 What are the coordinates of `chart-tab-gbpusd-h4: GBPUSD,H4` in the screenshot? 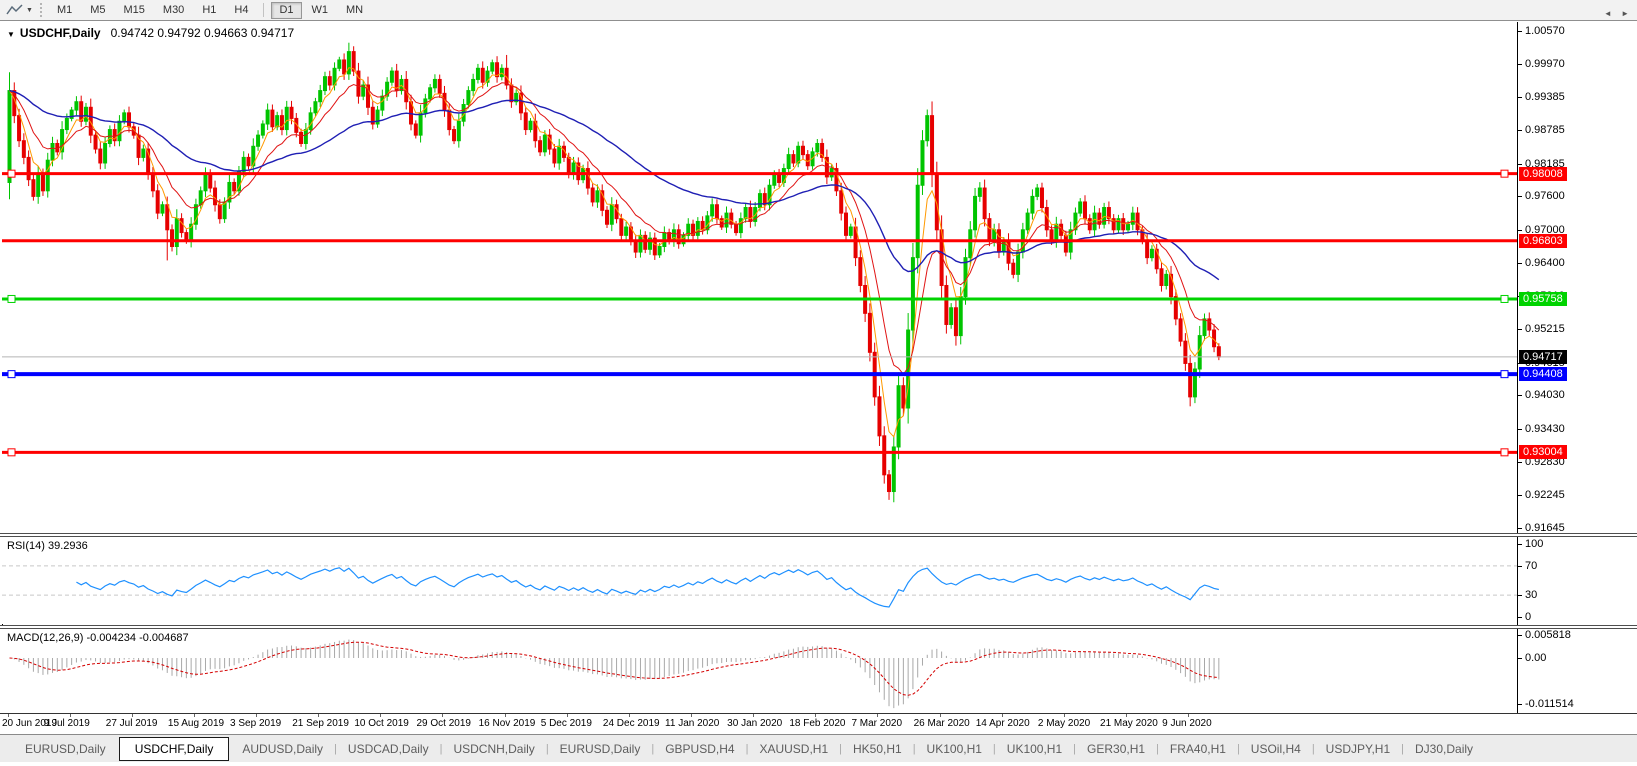 It's located at (699, 749).